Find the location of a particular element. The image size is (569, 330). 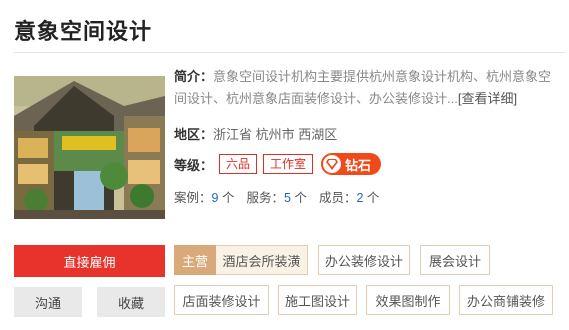

level-tag-rank: 六品 is located at coordinates (238, 164).